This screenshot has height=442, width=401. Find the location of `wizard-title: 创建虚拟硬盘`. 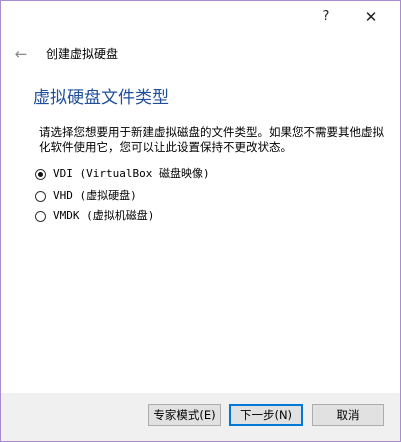

wizard-title: 创建虚拟硬盘 is located at coordinates (82, 54).